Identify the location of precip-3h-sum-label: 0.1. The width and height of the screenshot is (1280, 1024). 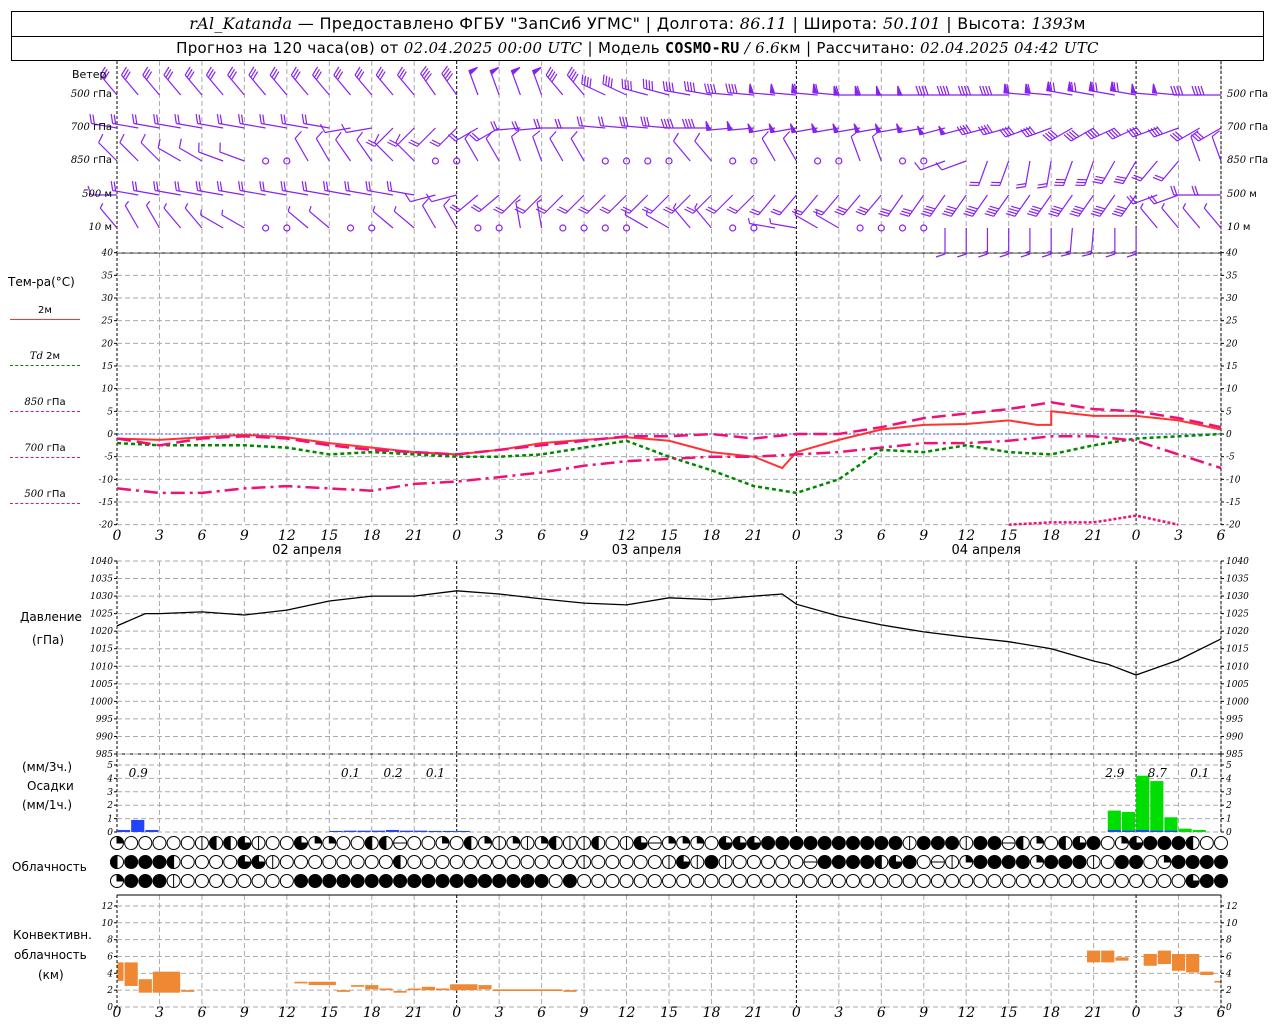
(350, 773).